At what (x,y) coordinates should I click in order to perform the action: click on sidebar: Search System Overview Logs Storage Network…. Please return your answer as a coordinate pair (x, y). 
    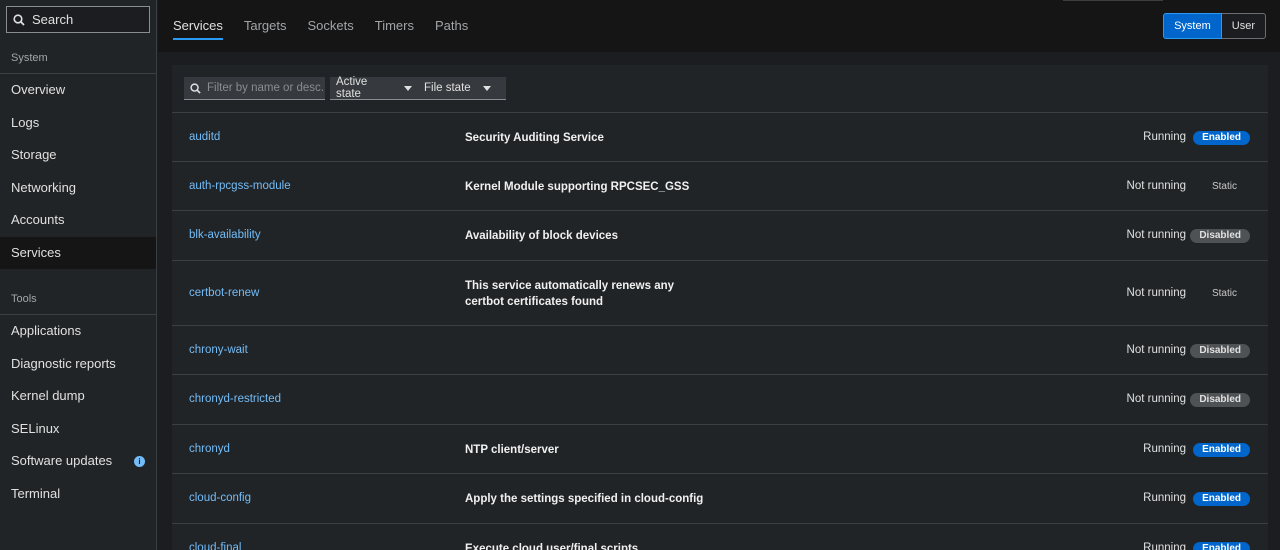
    Looking at the image, I should click on (78, 275).